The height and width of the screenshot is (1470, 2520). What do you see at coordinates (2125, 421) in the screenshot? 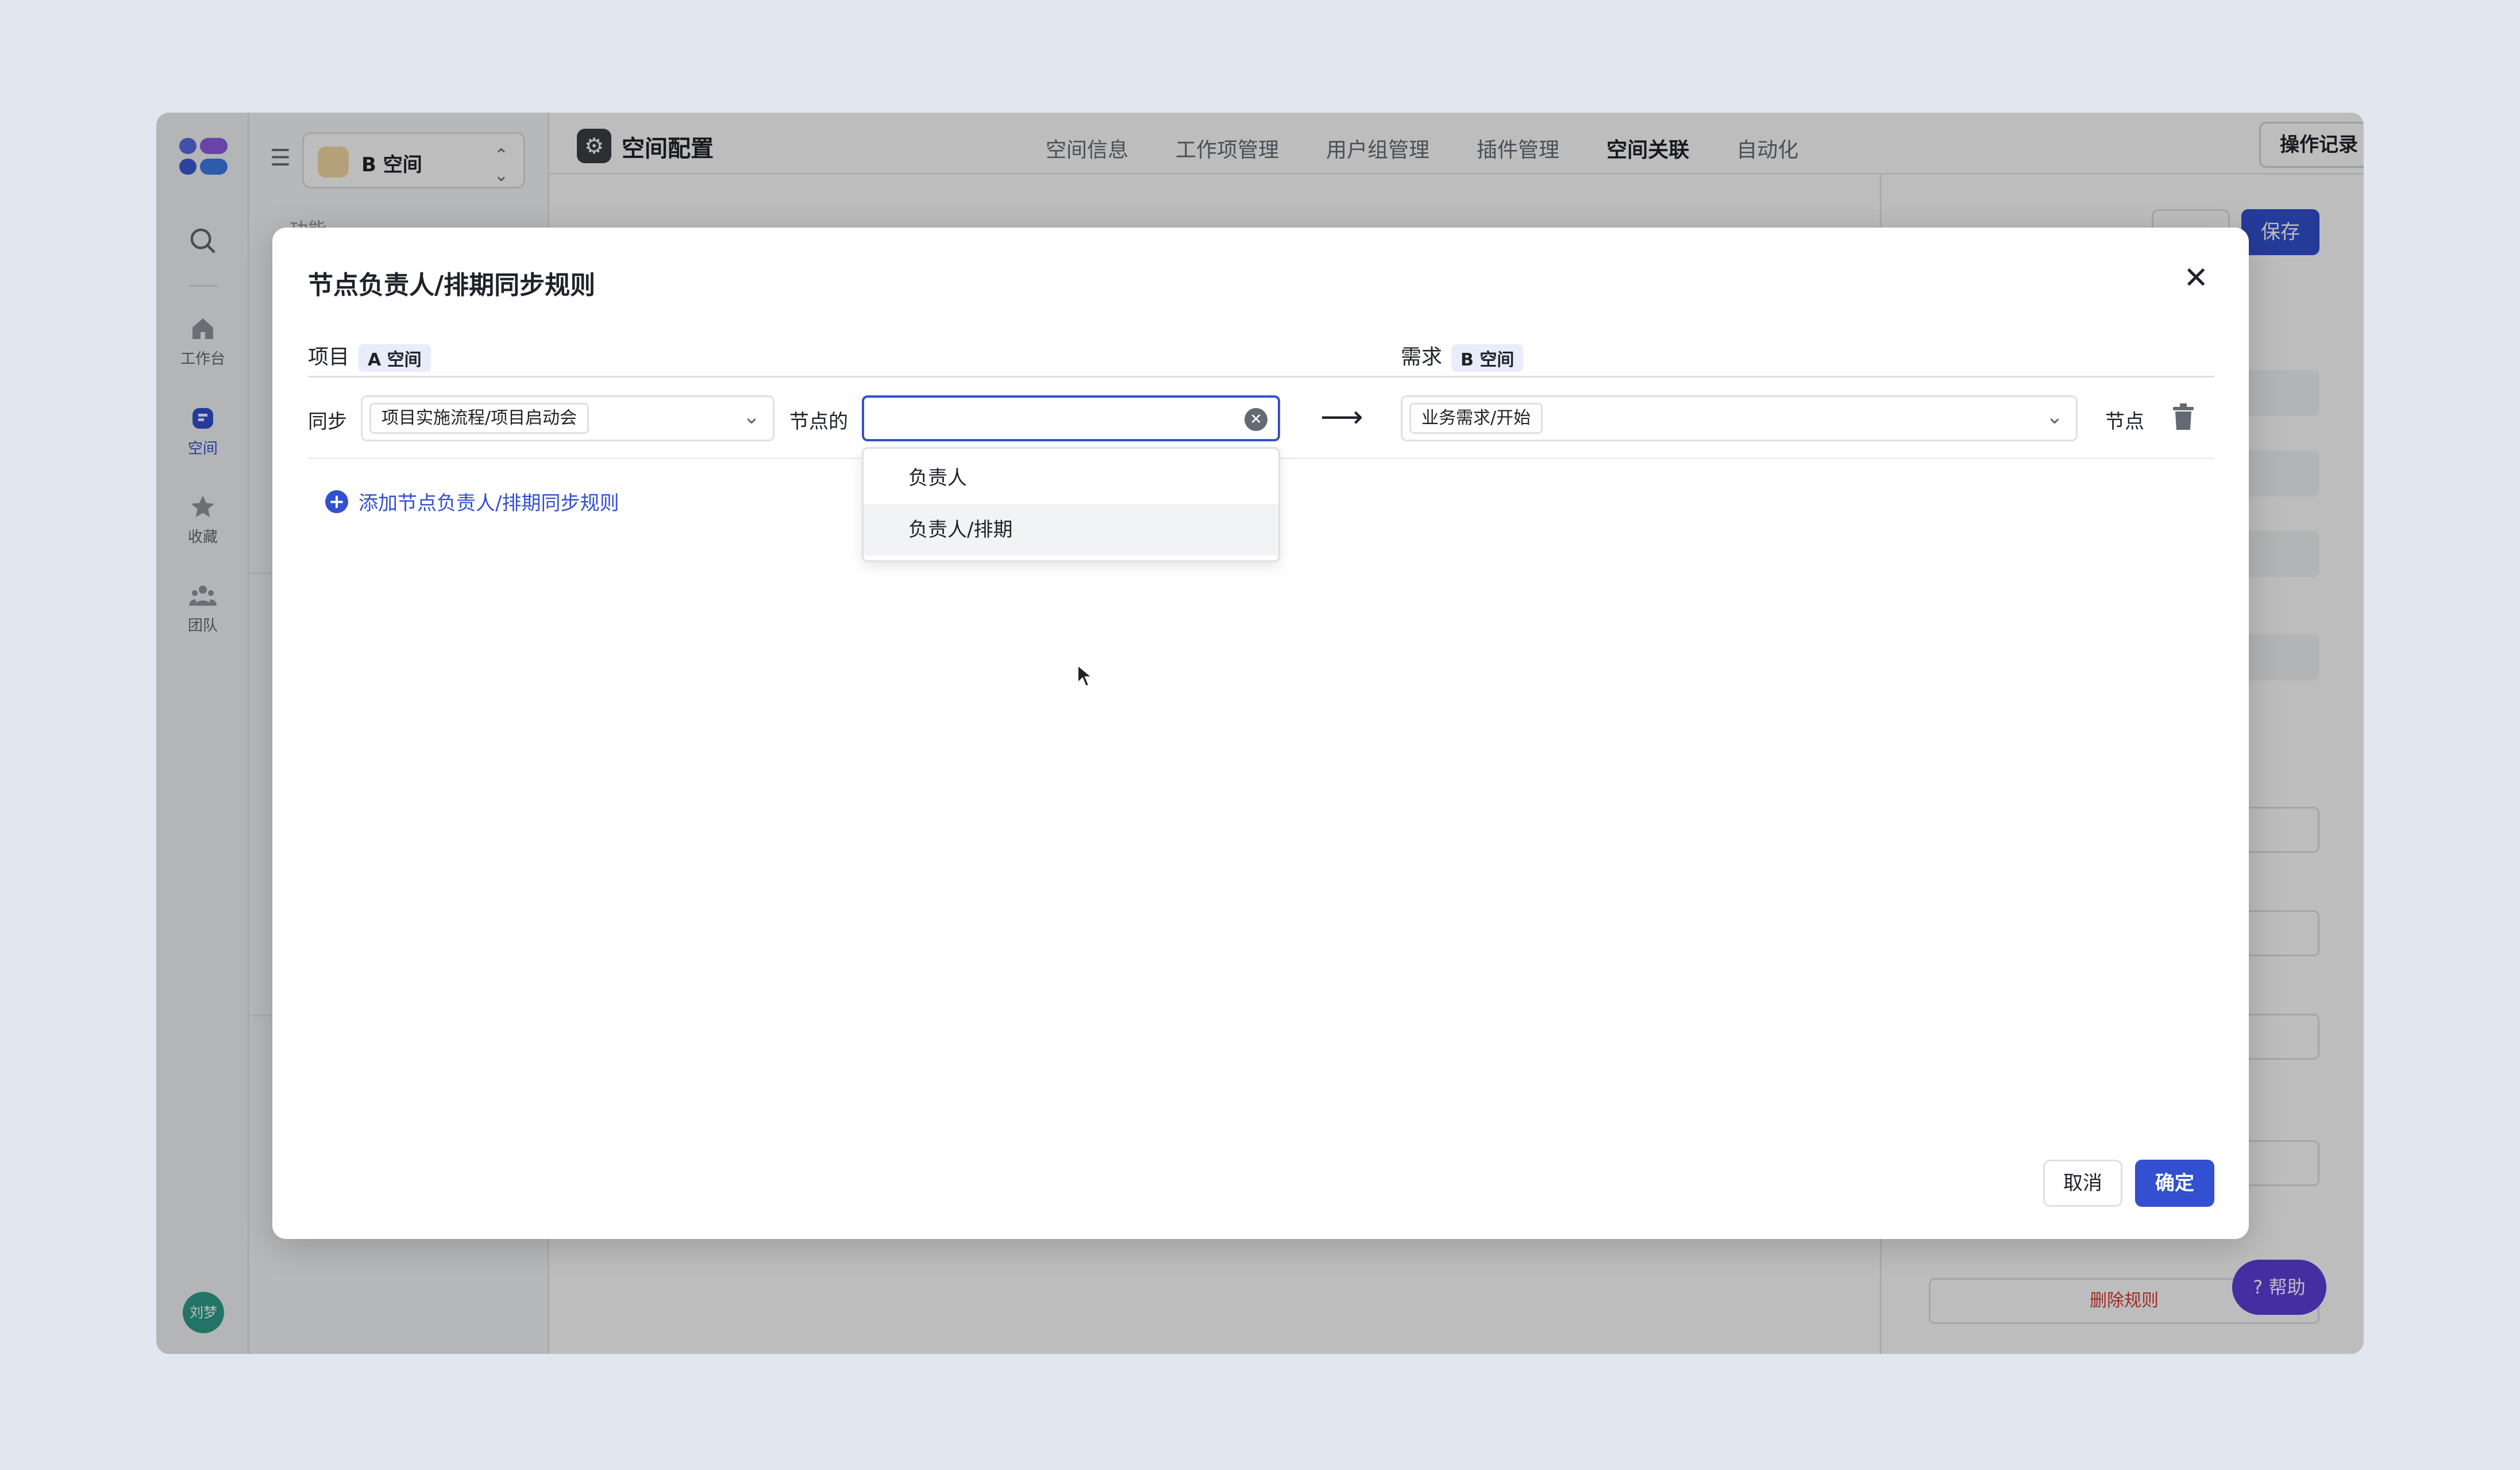
I see `node-label: 节点` at bounding box center [2125, 421].